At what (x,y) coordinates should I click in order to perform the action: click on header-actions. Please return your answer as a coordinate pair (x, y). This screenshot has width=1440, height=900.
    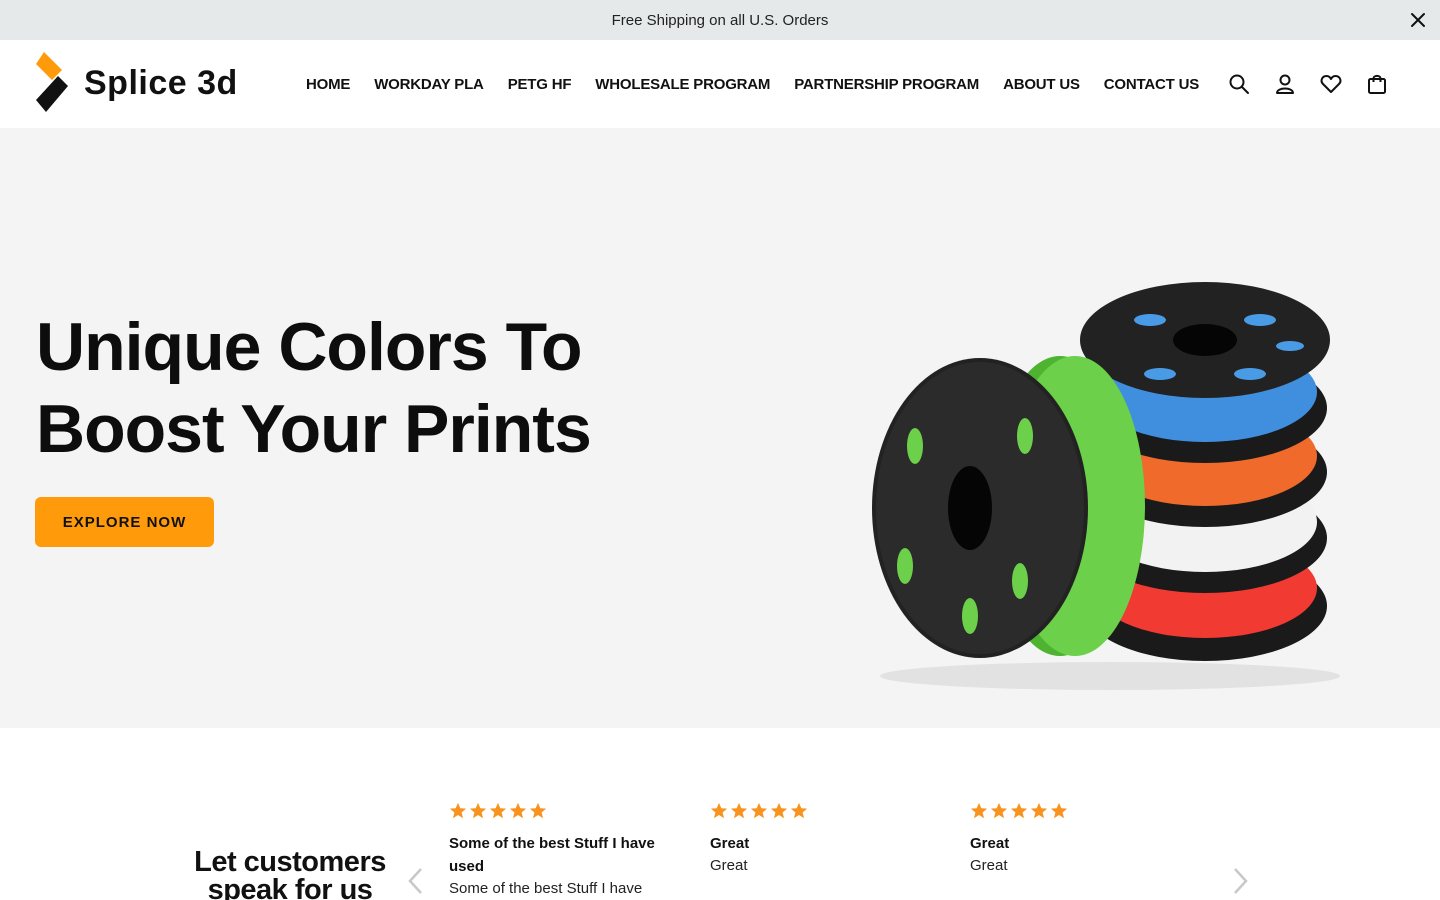
    Looking at the image, I should click on (1296, 84).